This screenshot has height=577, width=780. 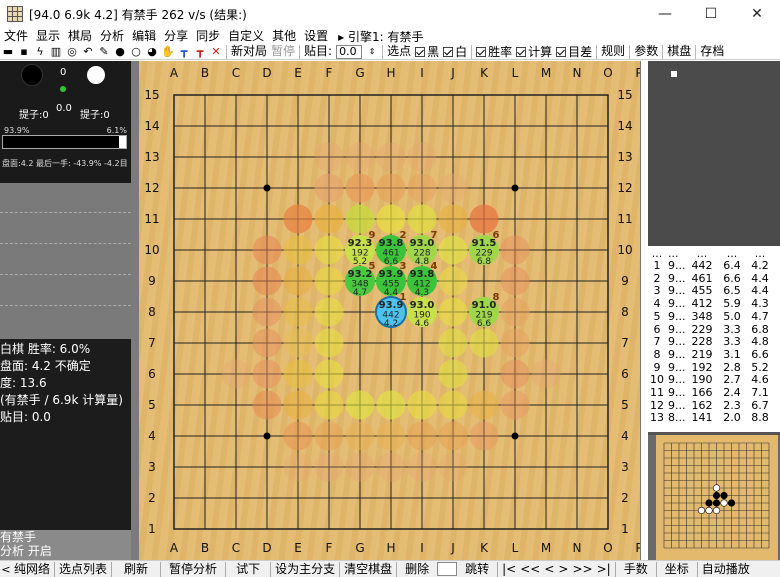 What do you see at coordinates (447, 569) in the screenshot?
I see `jump-move-input` at bounding box center [447, 569].